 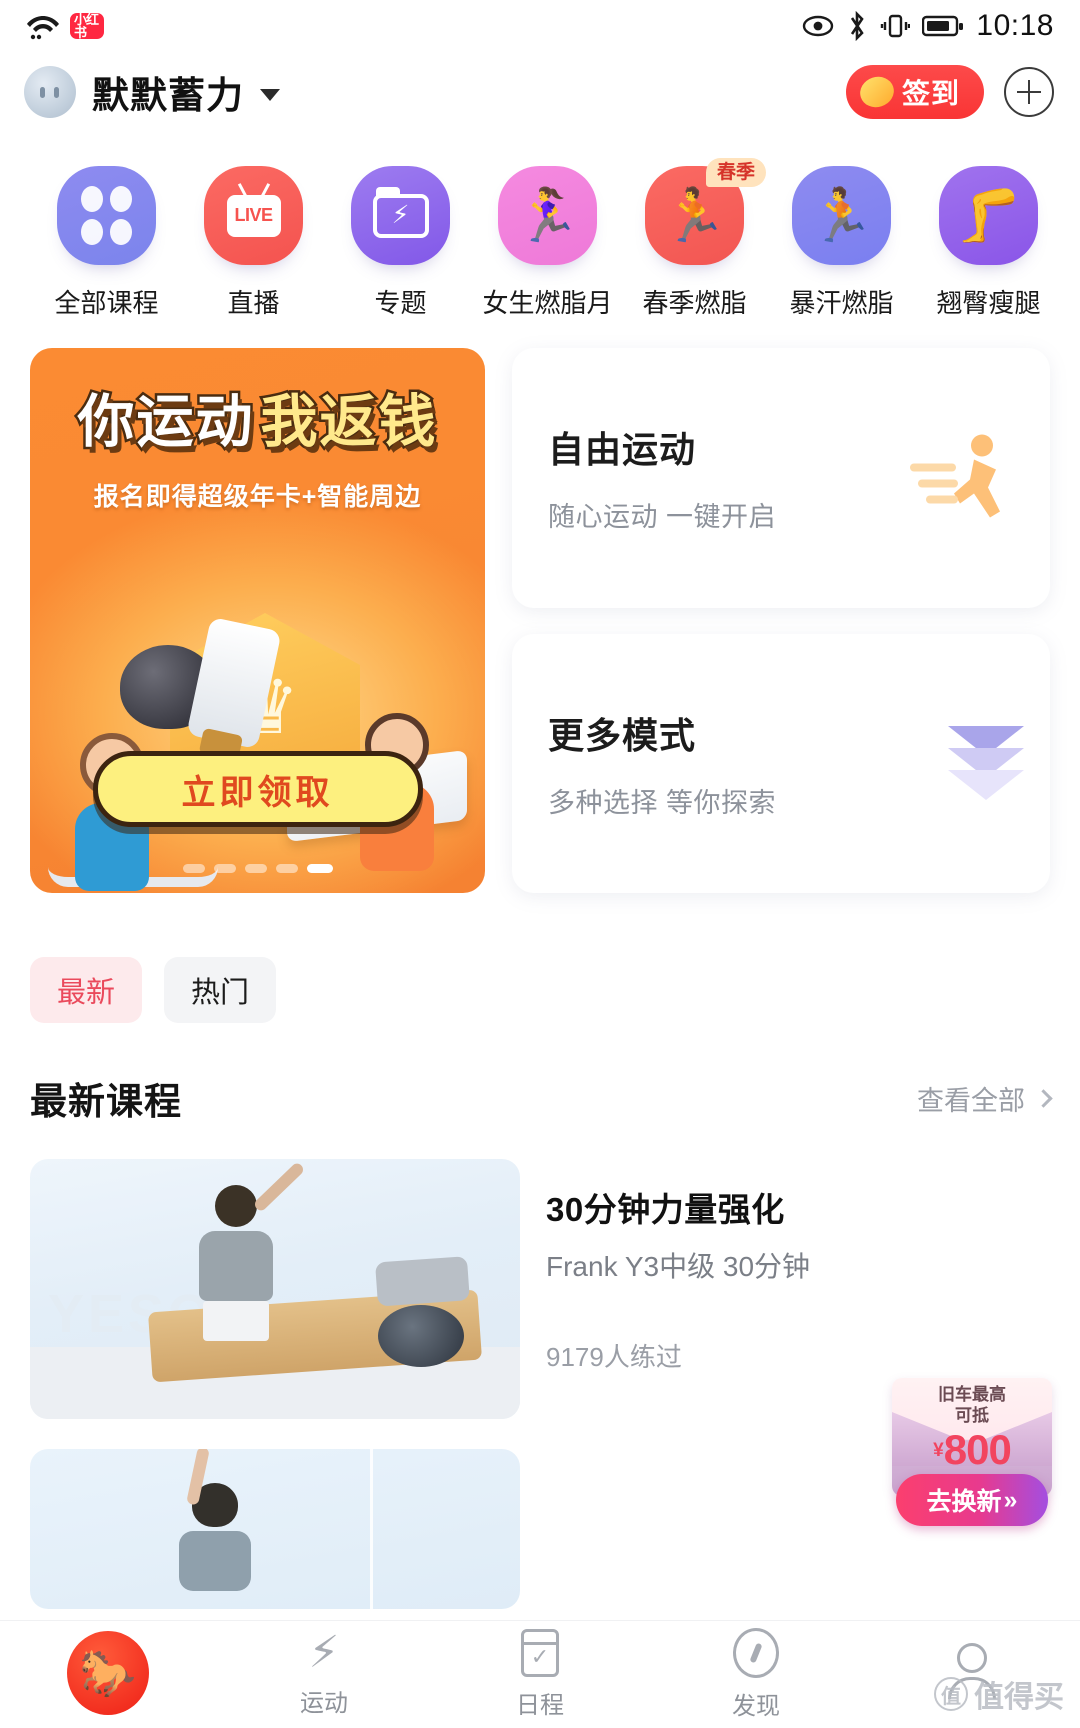 What do you see at coordinates (257, 733) in the screenshot?
I see `banner-illustration` at bounding box center [257, 733].